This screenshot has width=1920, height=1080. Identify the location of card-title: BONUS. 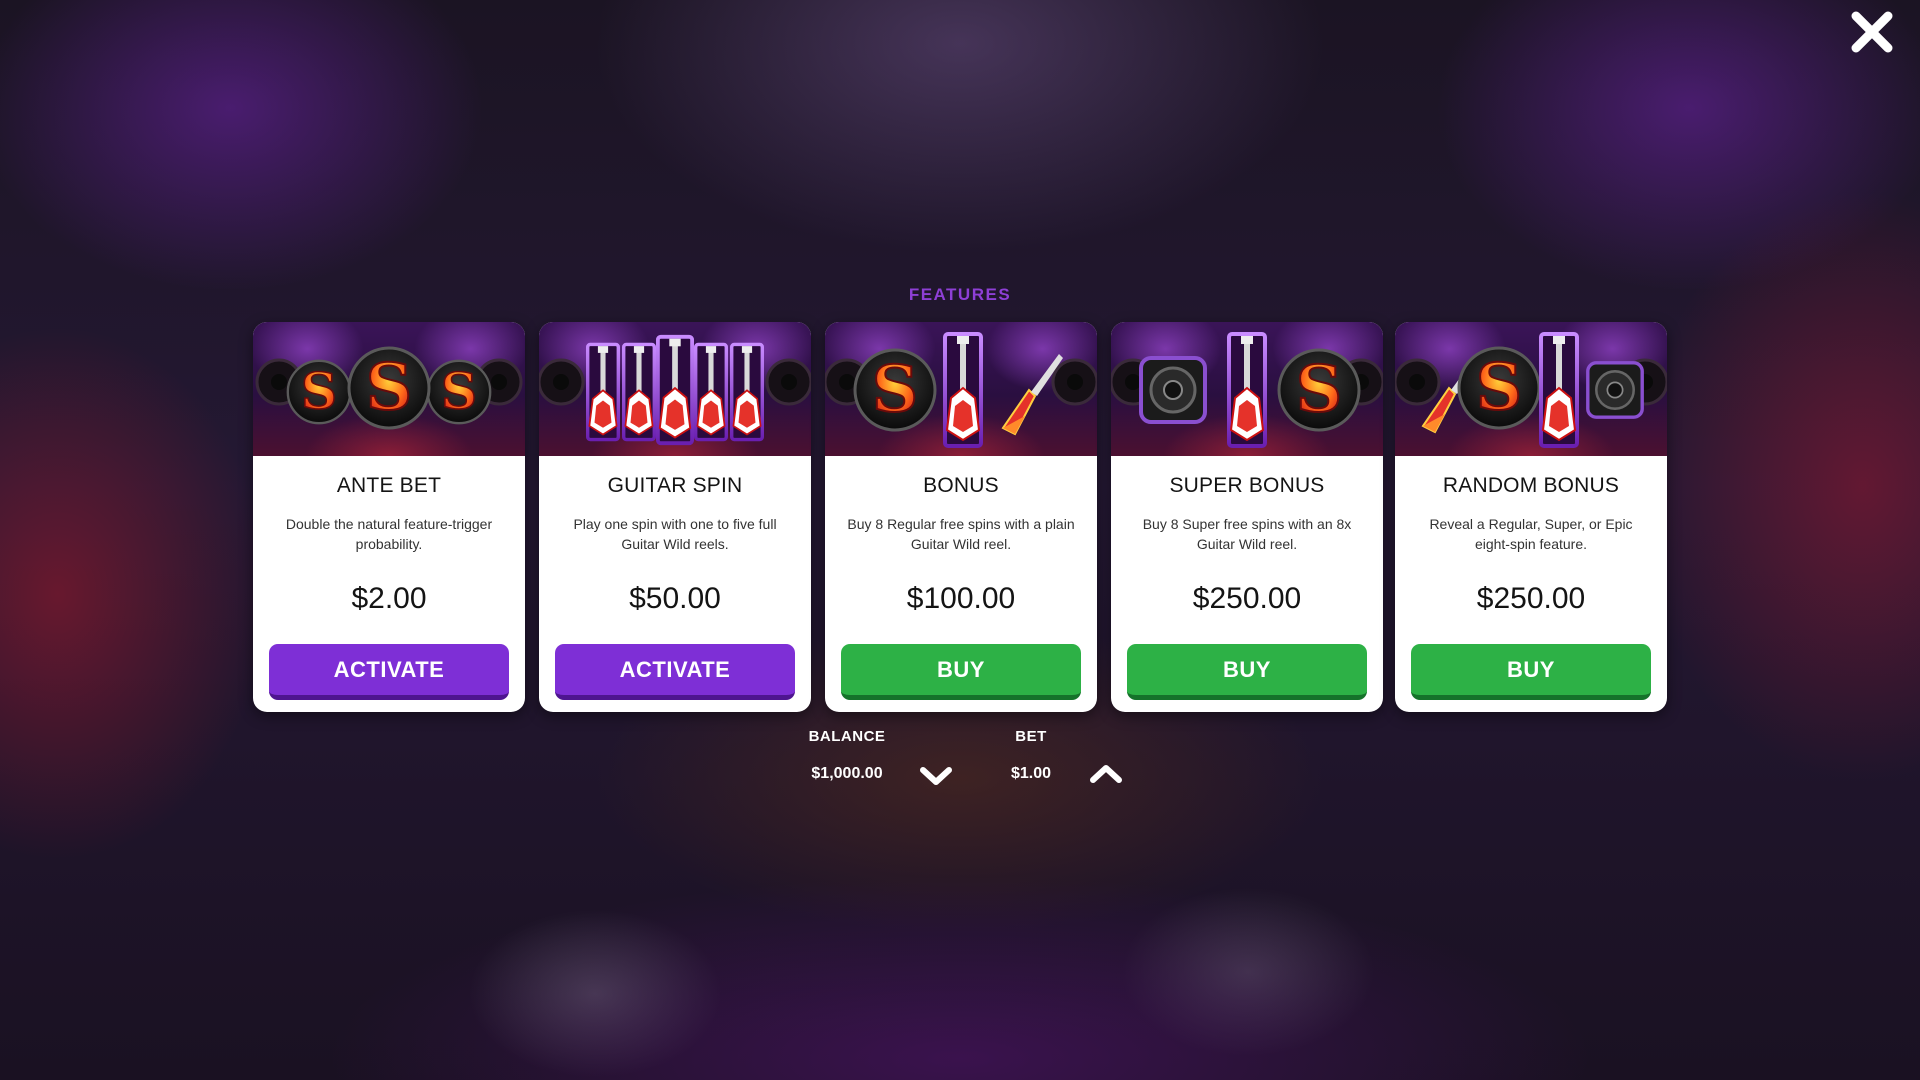
(961, 485).